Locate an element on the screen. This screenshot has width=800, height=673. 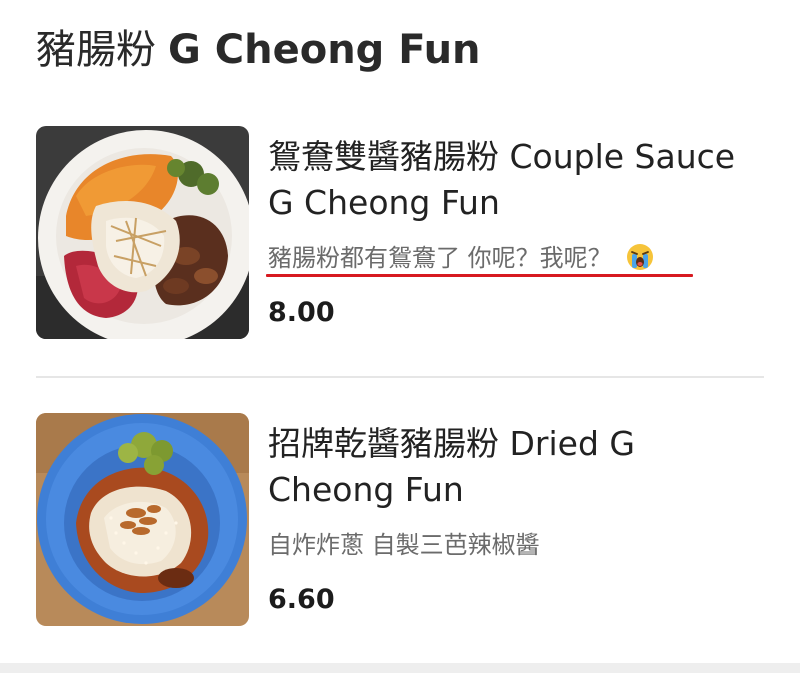
item-description-text: 豬腸粉都有鴛鴦了 你呢？我呢？ is located at coordinates (440, 258).